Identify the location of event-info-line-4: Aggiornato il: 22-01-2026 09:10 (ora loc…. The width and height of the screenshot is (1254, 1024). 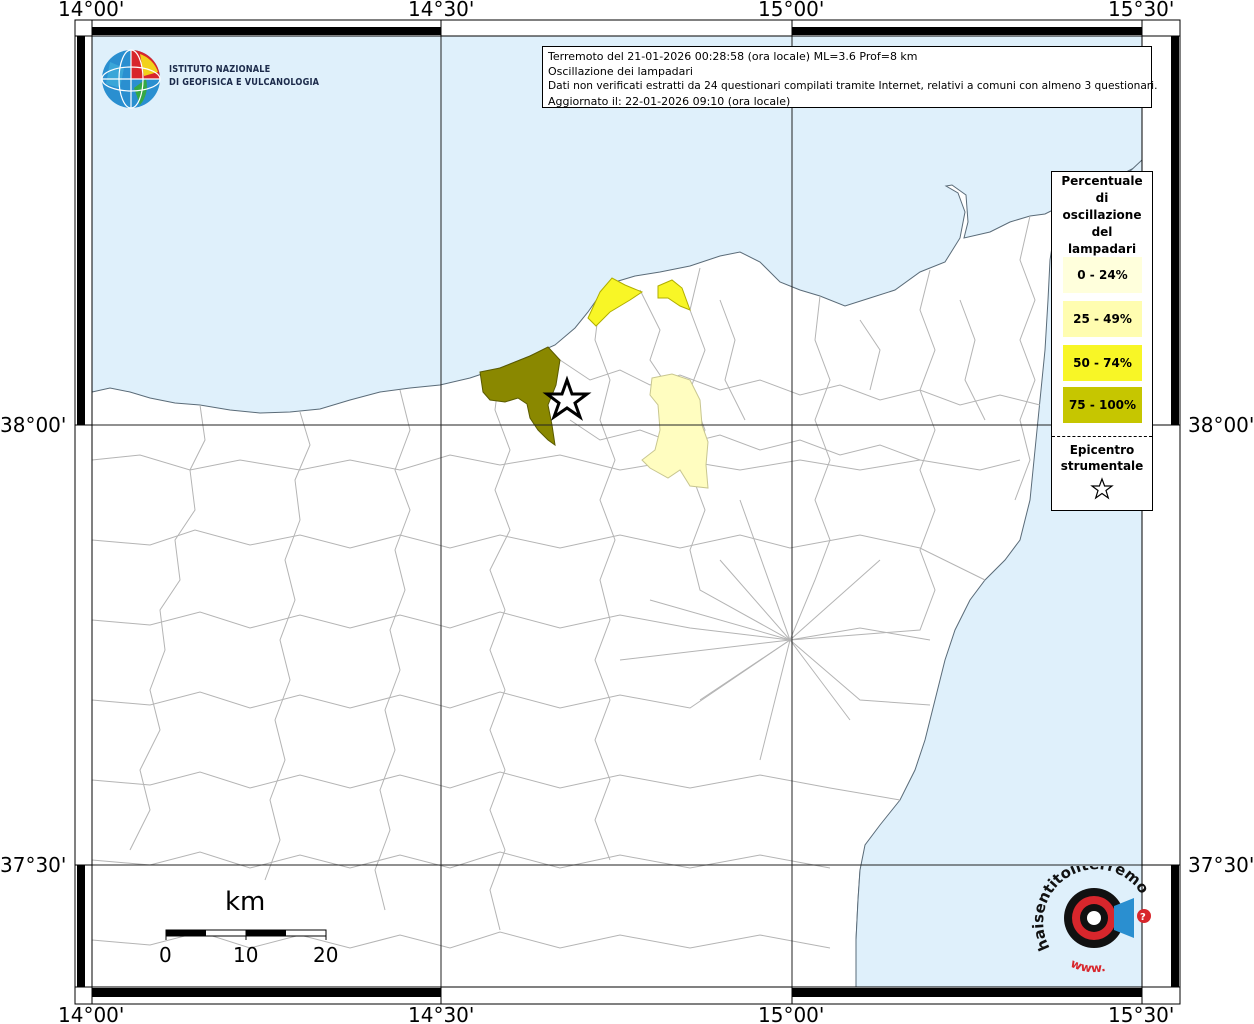
(669, 101).